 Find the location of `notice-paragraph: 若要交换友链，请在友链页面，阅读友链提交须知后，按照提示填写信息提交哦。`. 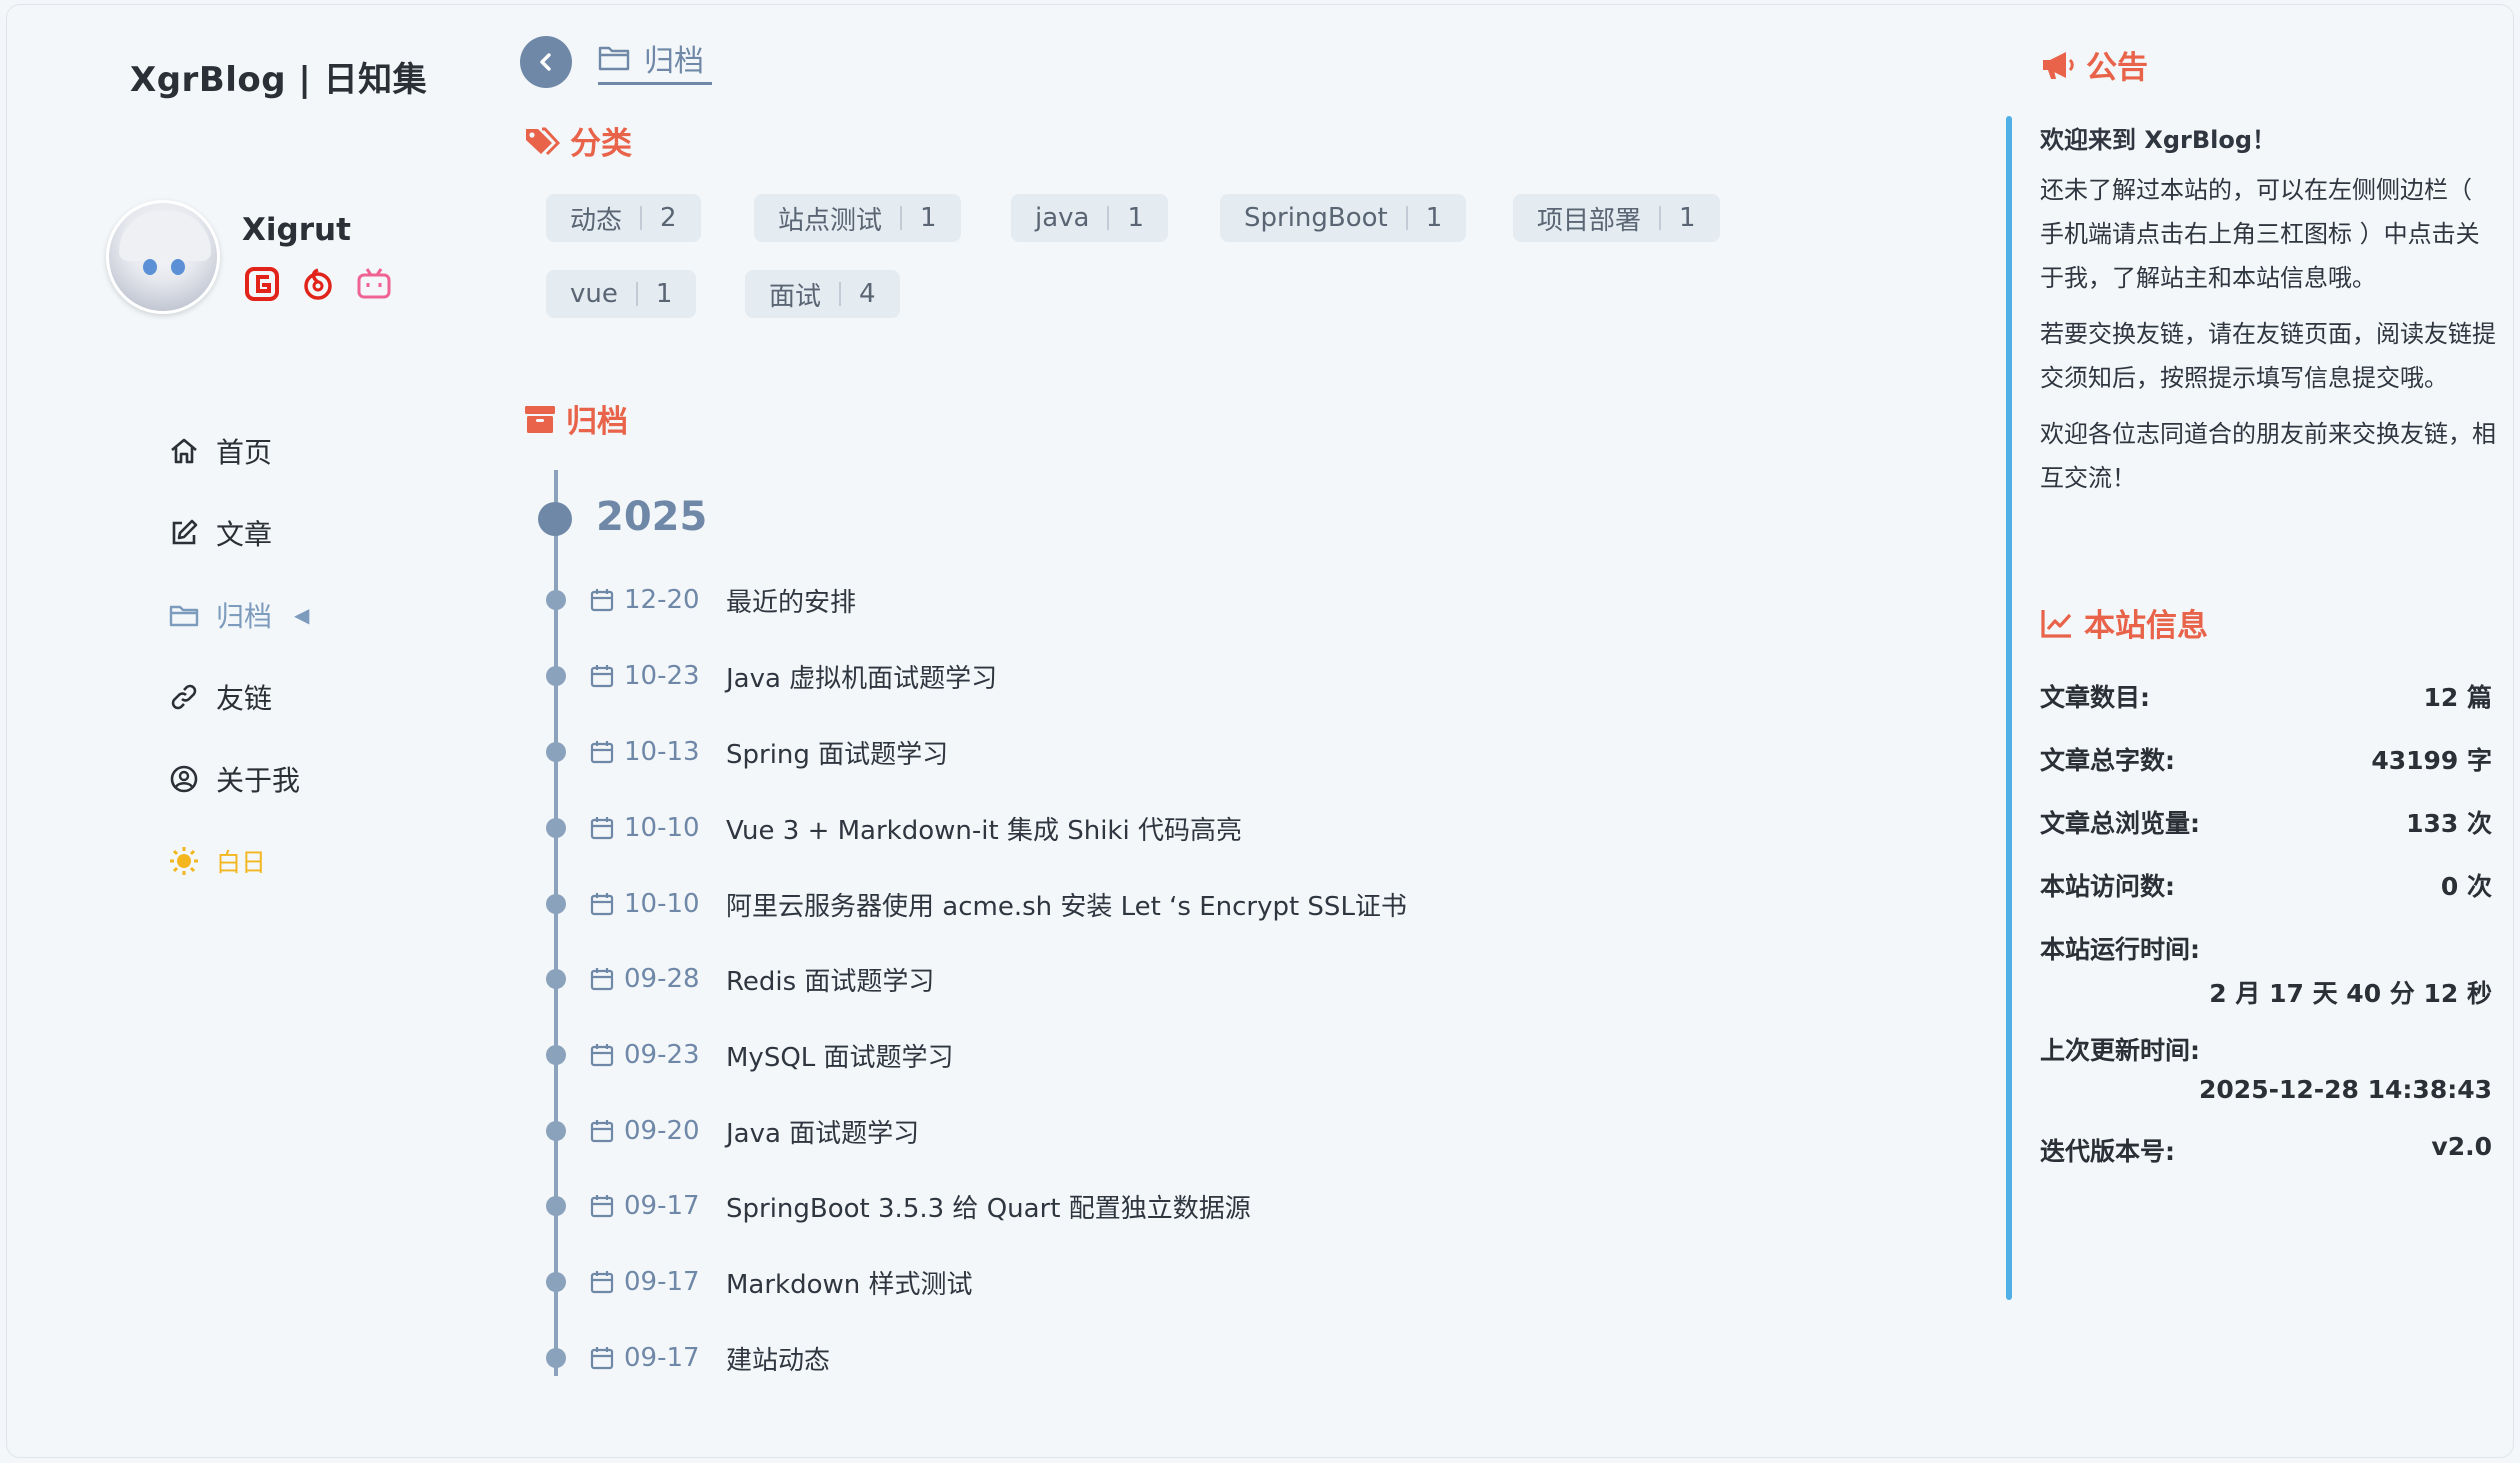

notice-paragraph: 若要交换友链，请在友链页面，阅读友链提交须知后，按照提示填写信息提交哦。 is located at coordinates (2268, 356).